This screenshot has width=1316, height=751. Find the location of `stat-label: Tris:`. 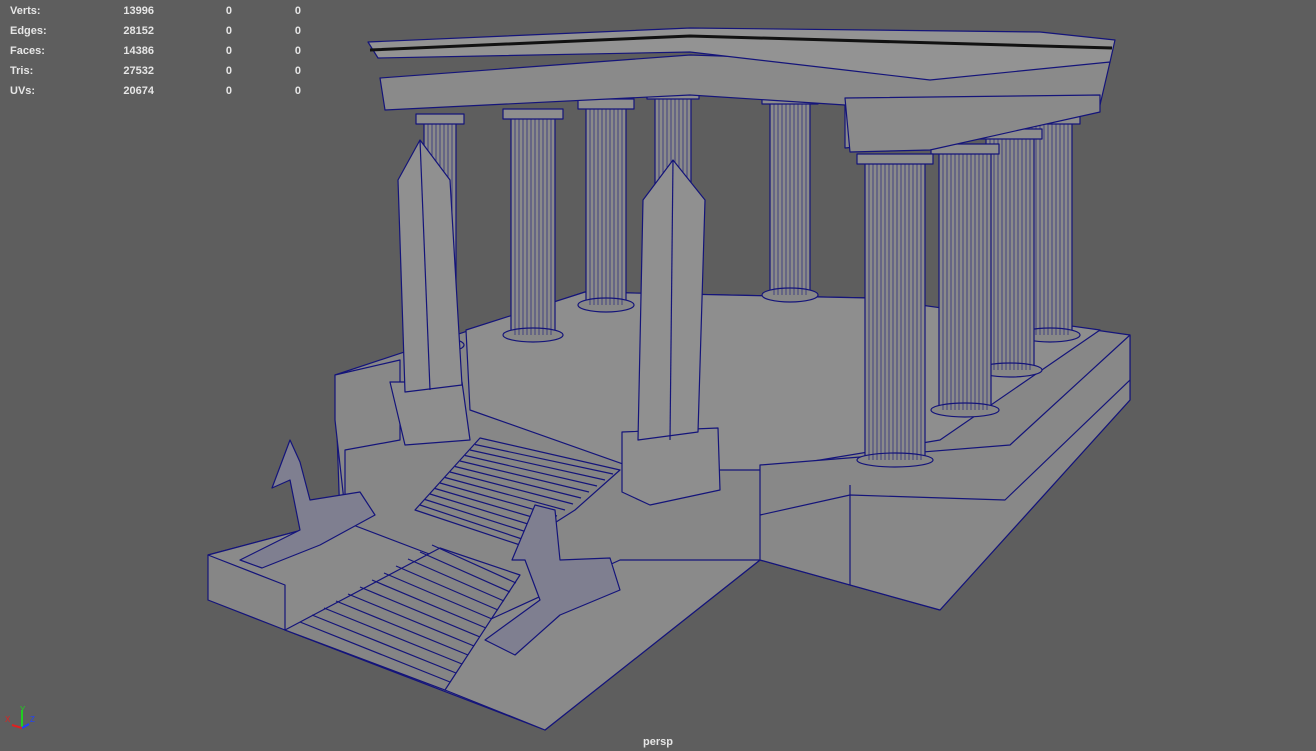

stat-label: Tris: is located at coordinates (22, 71).